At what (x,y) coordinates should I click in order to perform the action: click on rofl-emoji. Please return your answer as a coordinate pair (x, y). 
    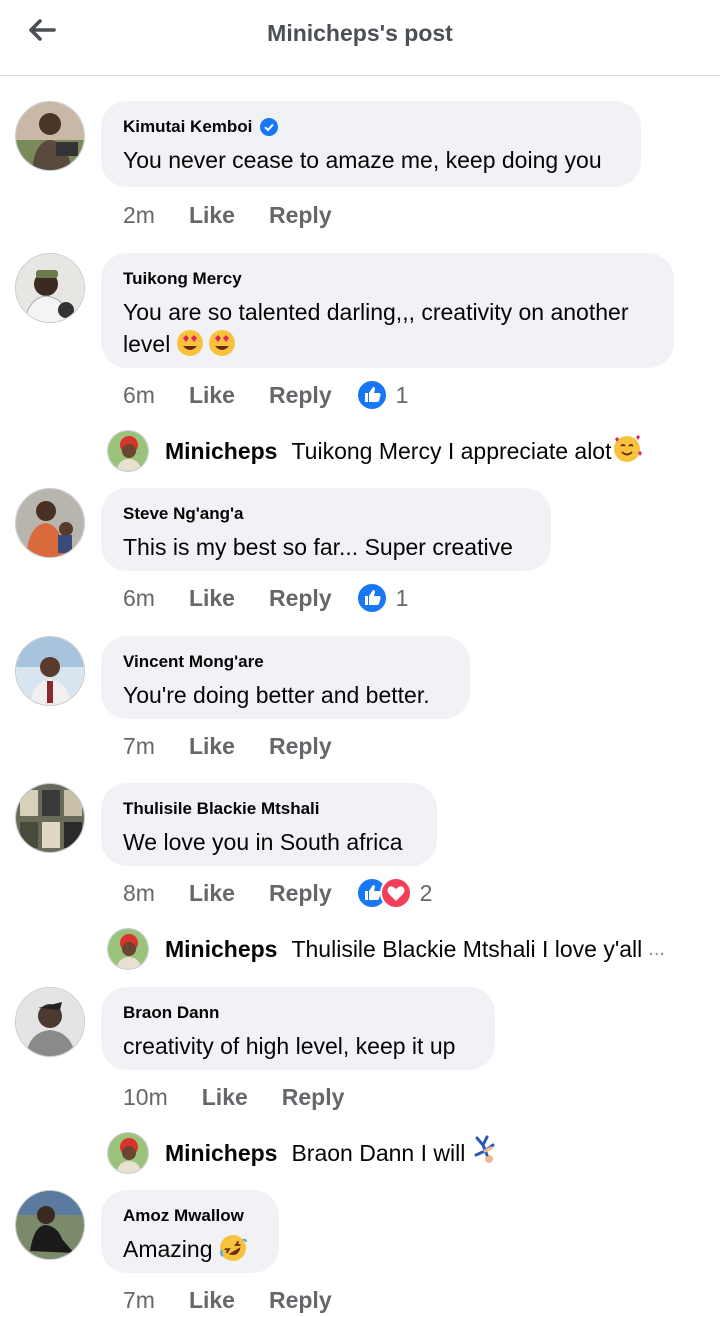
    Looking at the image, I should click on (233, 1252).